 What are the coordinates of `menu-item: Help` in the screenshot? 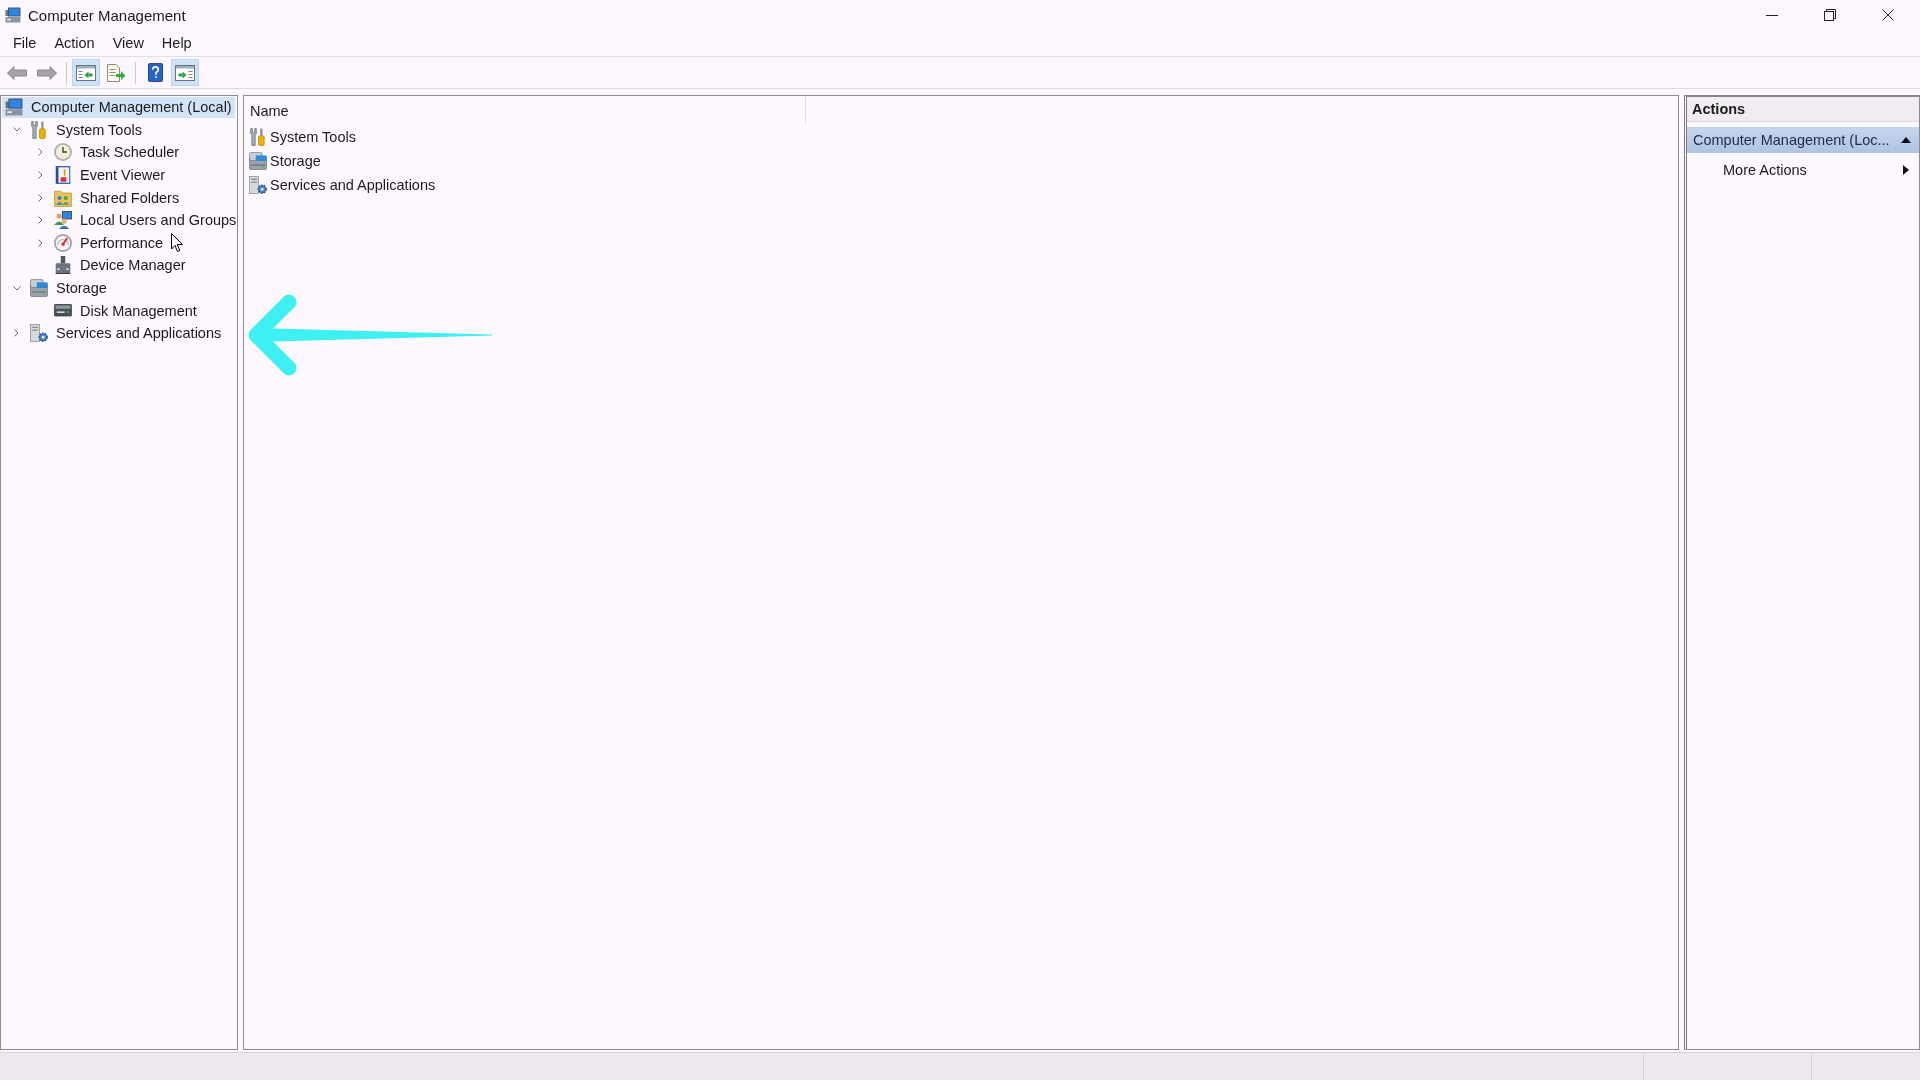 It's located at (176, 43).